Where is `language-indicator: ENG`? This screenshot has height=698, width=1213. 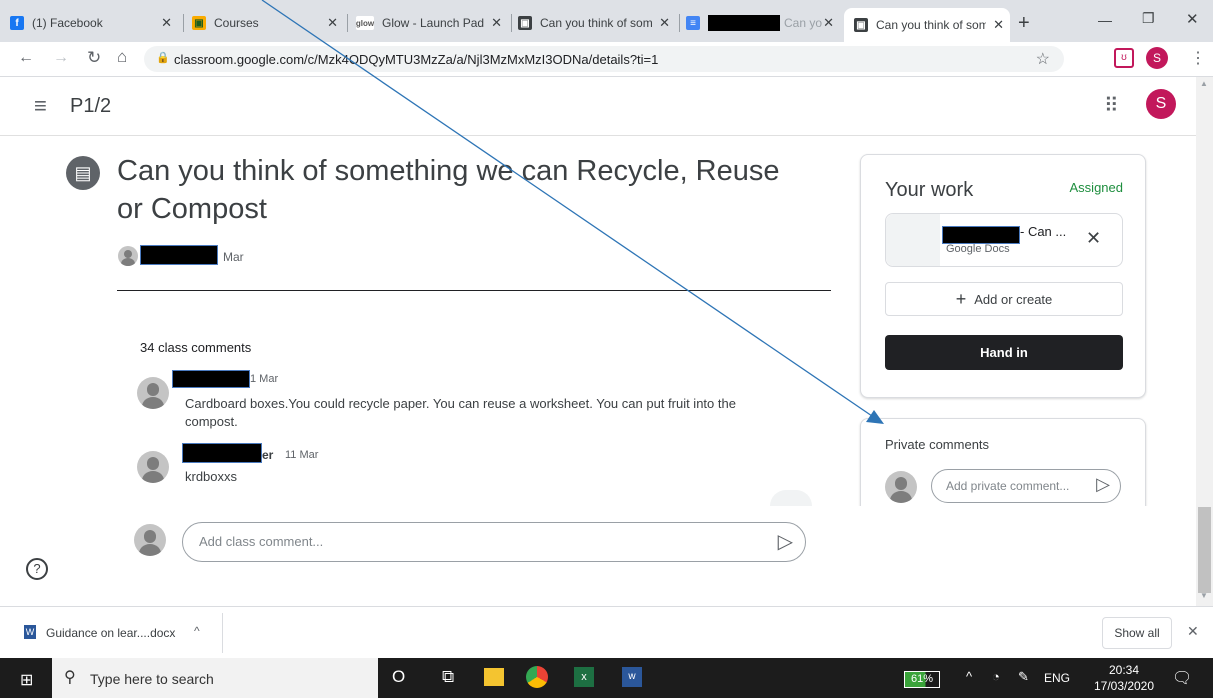 language-indicator: ENG is located at coordinates (1057, 678).